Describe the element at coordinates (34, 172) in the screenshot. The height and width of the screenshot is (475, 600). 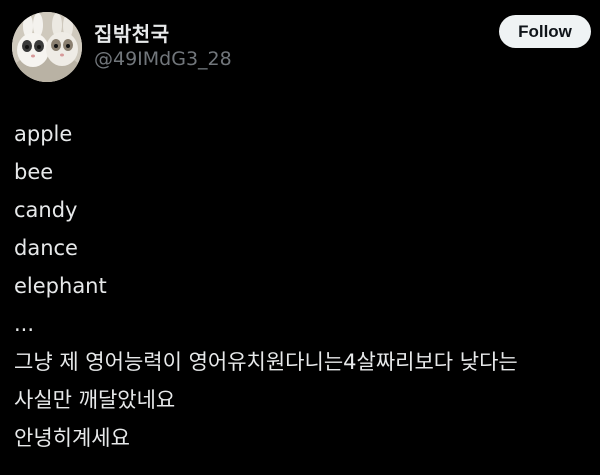
I see `post-text-line: bee` at that location.